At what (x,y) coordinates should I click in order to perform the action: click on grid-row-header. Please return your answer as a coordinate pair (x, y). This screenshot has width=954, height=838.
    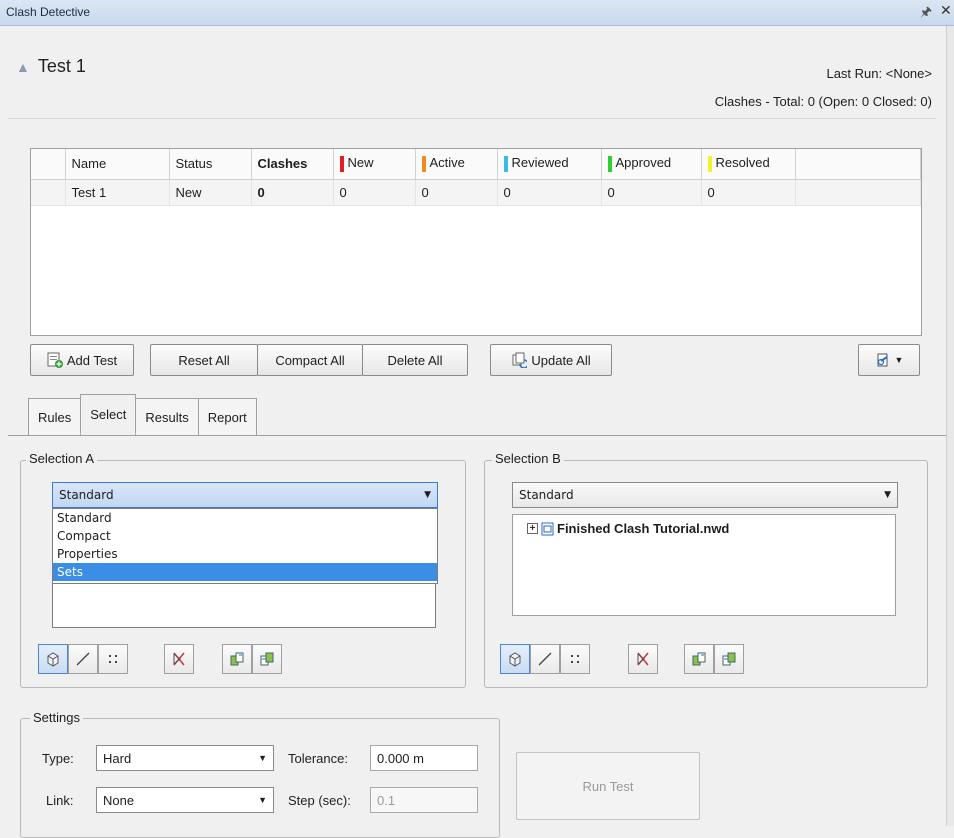
    Looking at the image, I should click on (48, 164).